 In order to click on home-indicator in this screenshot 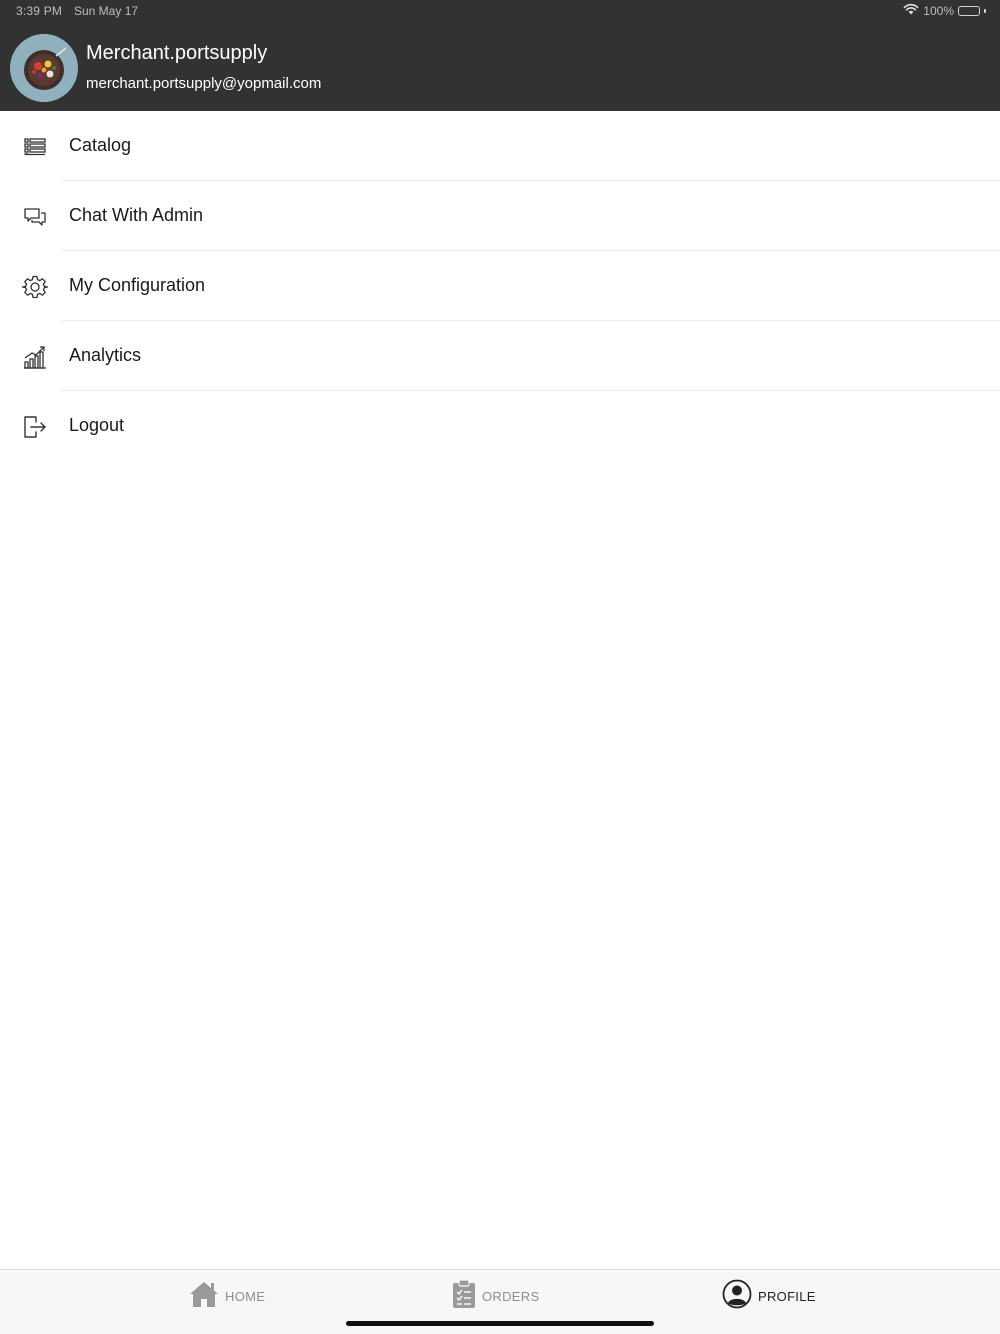, I will do `click(500, 1323)`.